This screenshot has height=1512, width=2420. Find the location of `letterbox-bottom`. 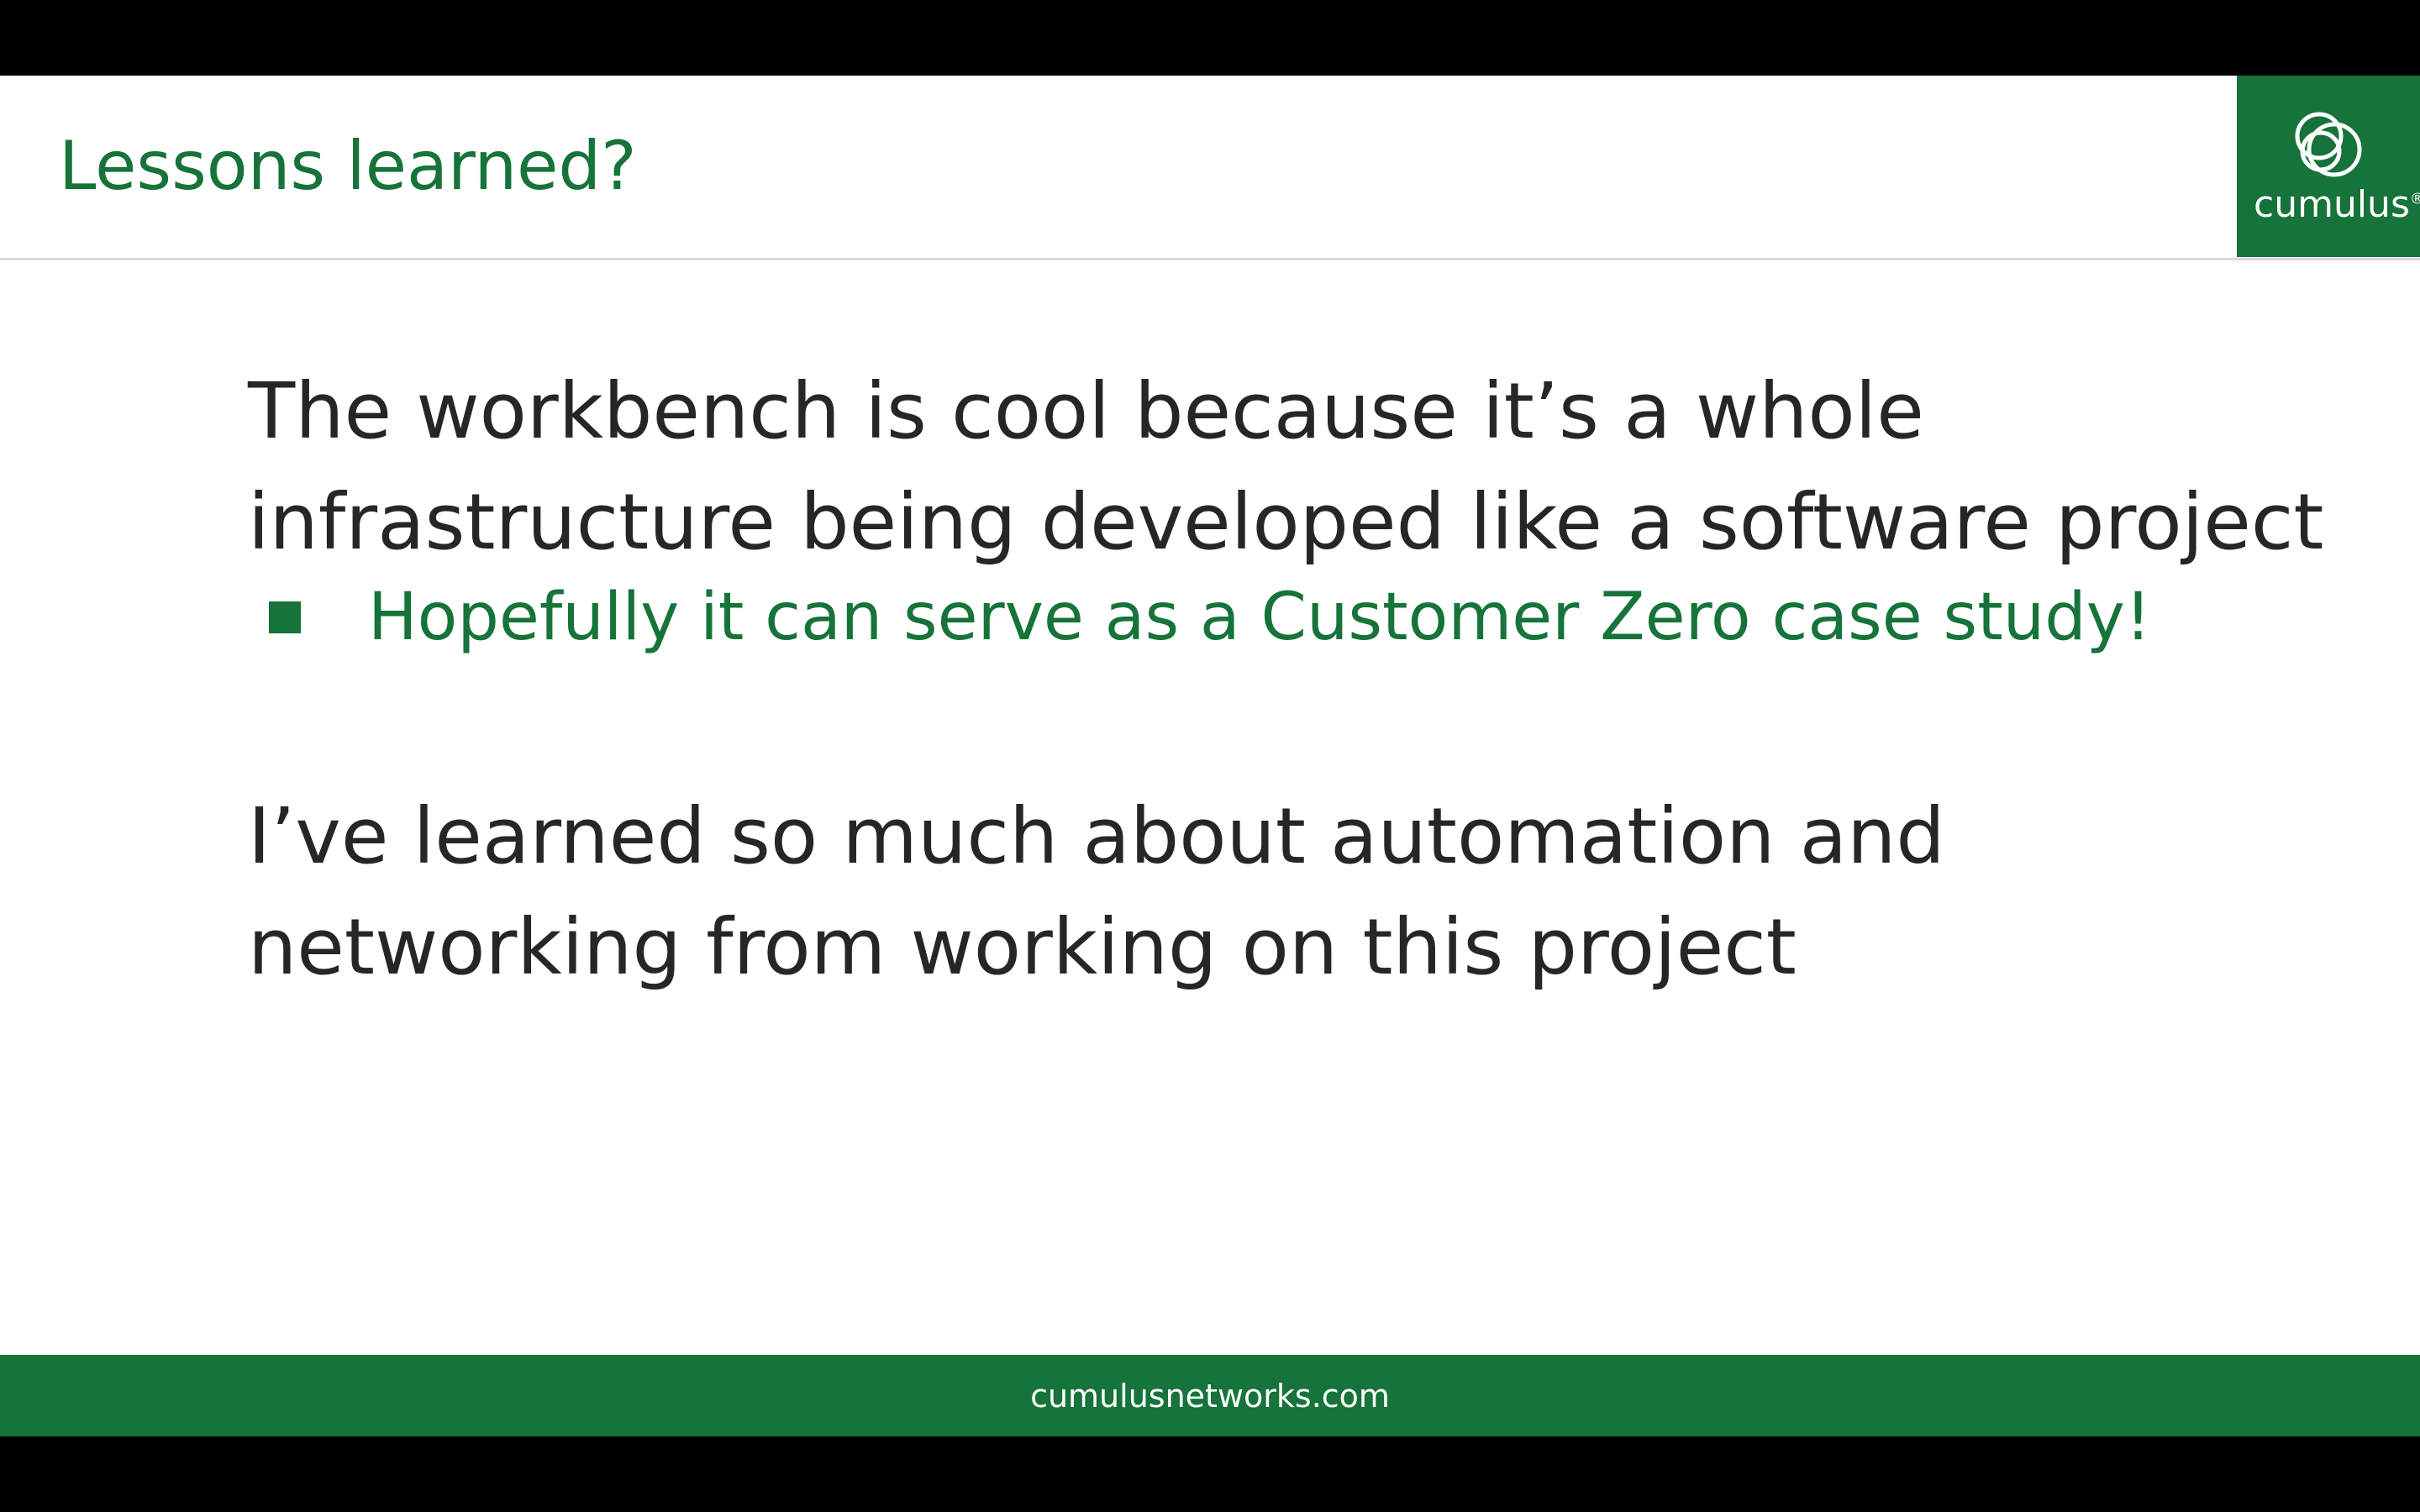

letterbox-bottom is located at coordinates (1210, 1474).